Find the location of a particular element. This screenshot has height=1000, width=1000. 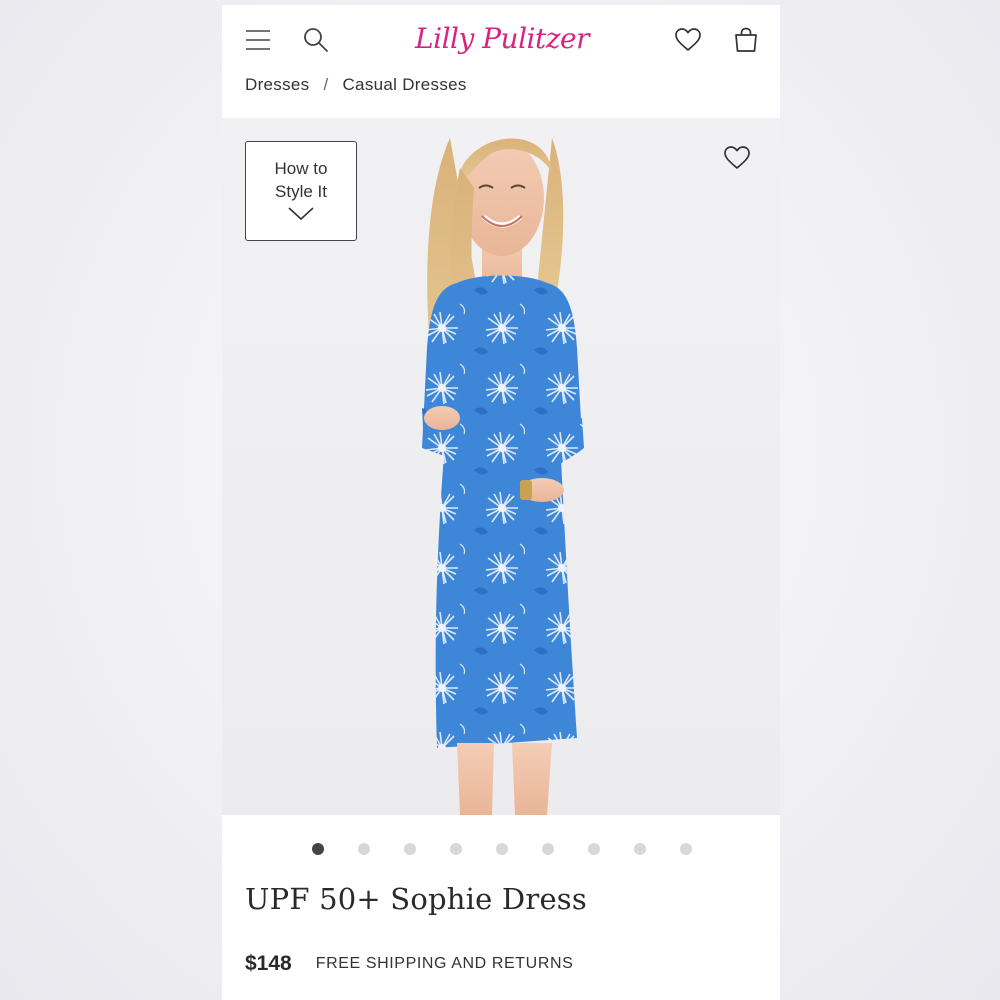

carousel-pagination is located at coordinates (501, 850).